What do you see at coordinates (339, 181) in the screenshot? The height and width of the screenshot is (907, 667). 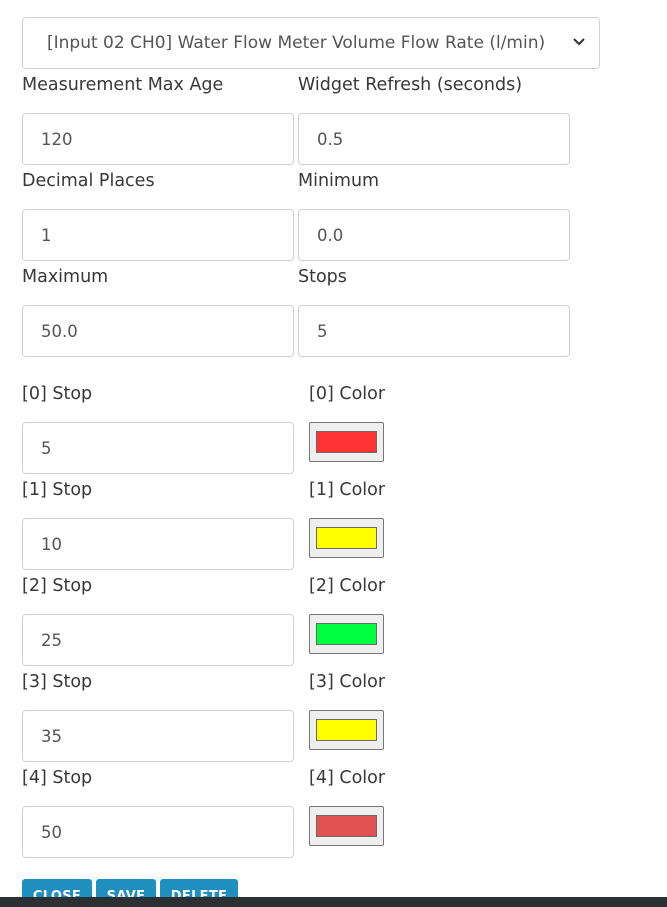 I see `minimum-label: Minimum` at bounding box center [339, 181].